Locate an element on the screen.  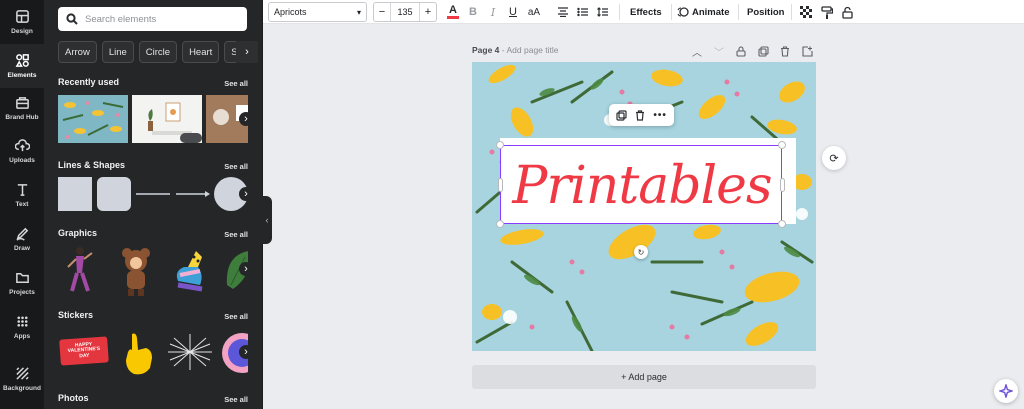
transparency-svg is located at coordinates (806, 12).